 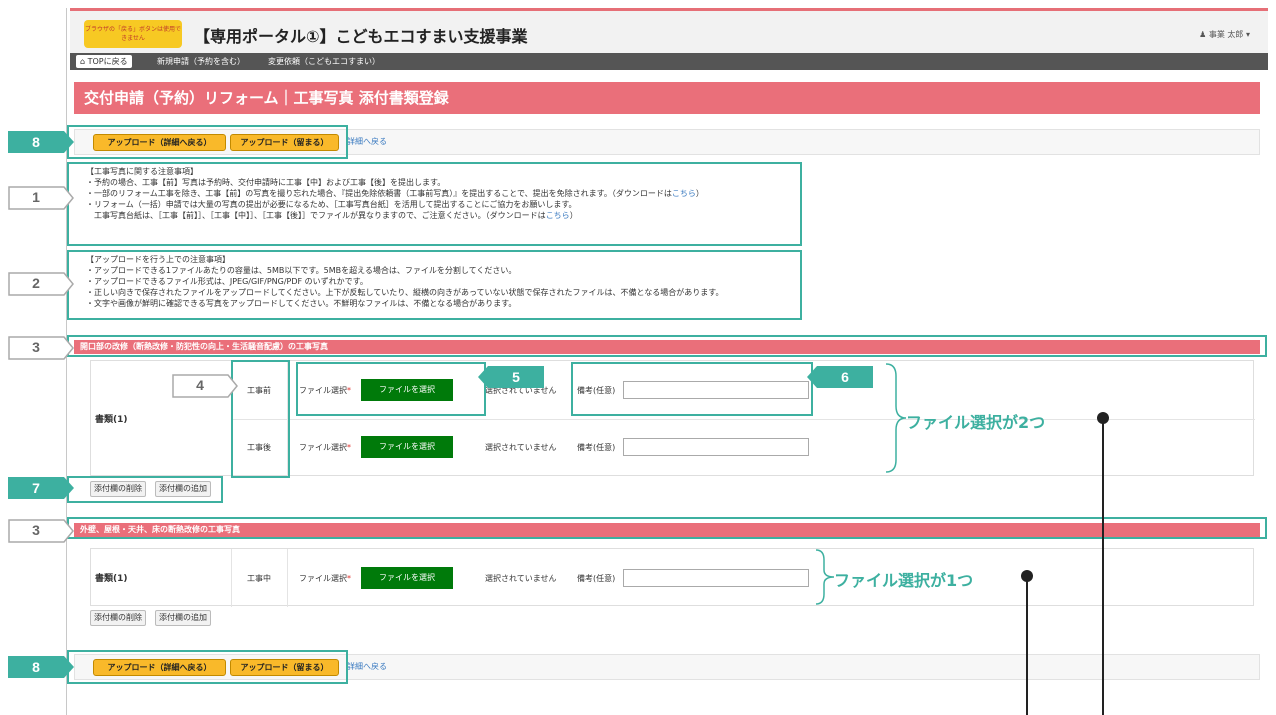 I want to click on nav-top-button: ⌂ TOPに戻る, so click(x=104, y=61).